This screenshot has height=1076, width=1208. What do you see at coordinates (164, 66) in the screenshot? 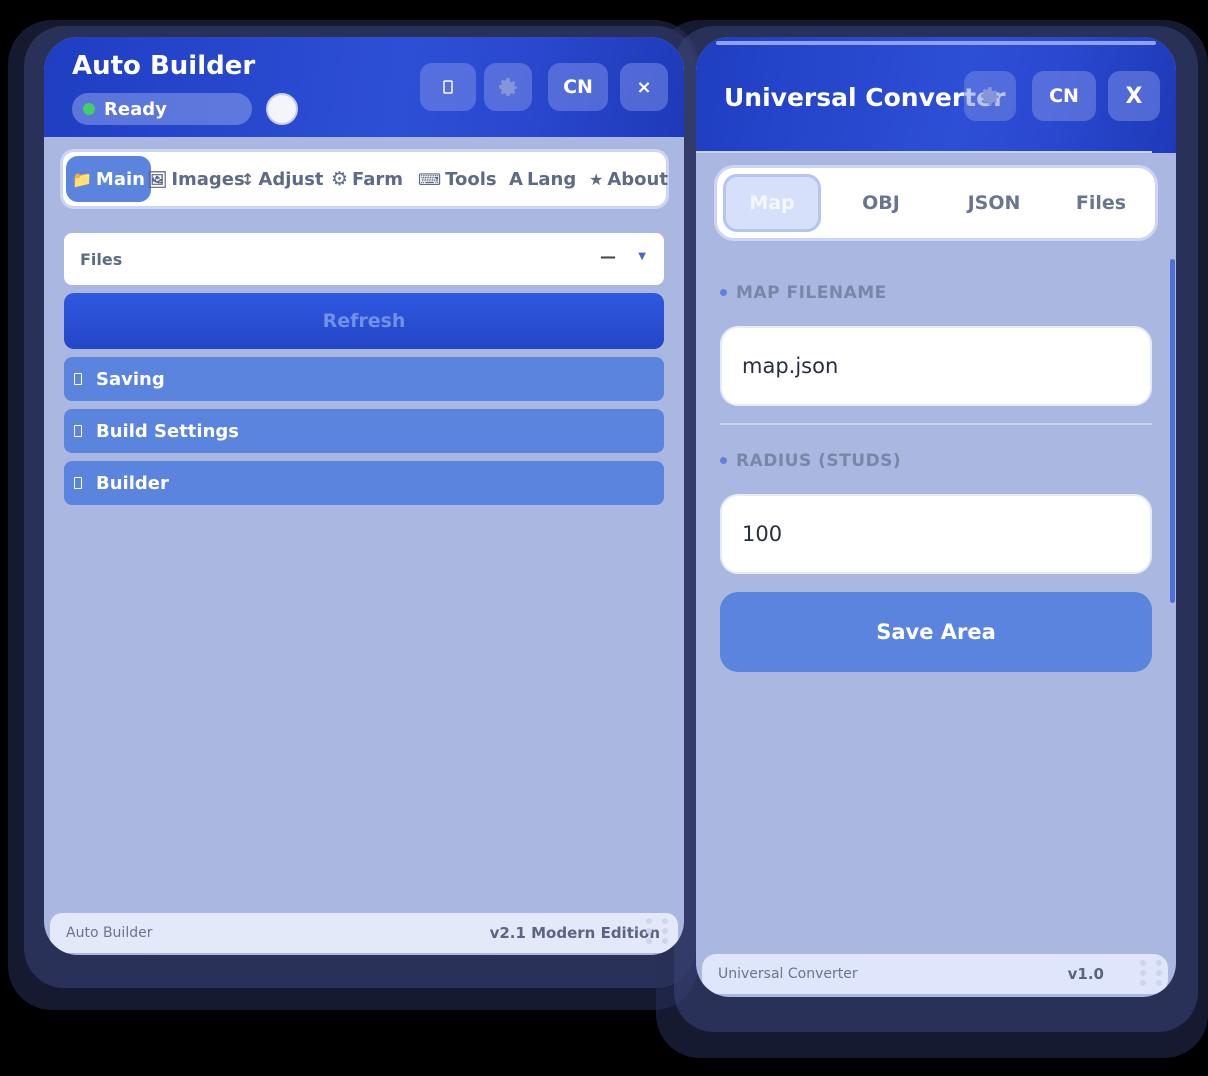
I see `app-title: Auto Builder` at bounding box center [164, 66].